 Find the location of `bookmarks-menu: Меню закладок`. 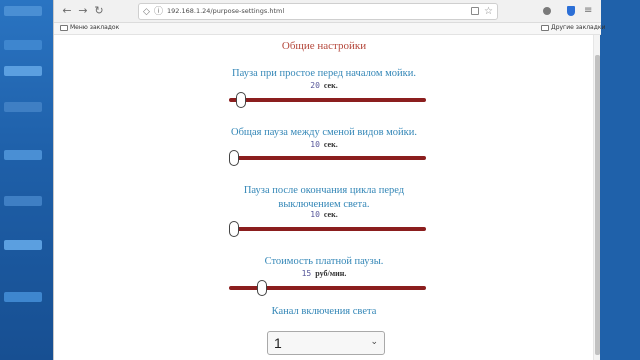

bookmarks-menu: Меню закладок is located at coordinates (89, 27).